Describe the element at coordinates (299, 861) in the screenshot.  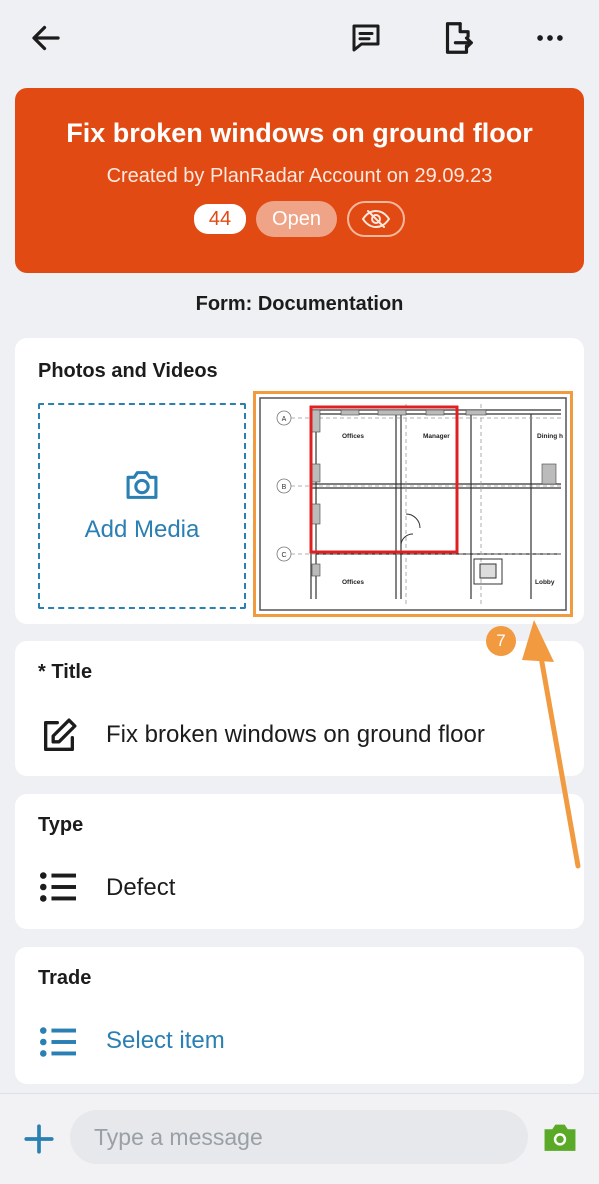
I see `type-card: Type Defect` at that location.